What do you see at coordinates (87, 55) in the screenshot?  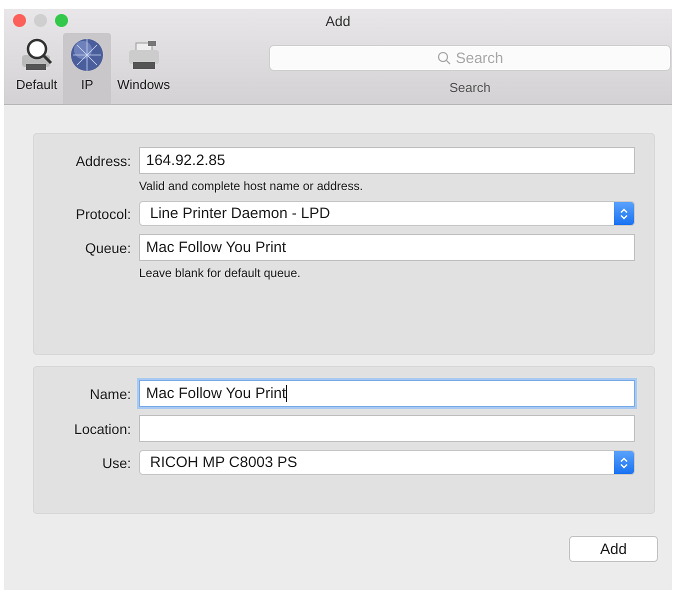 I see `globe-icon` at bounding box center [87, 55].